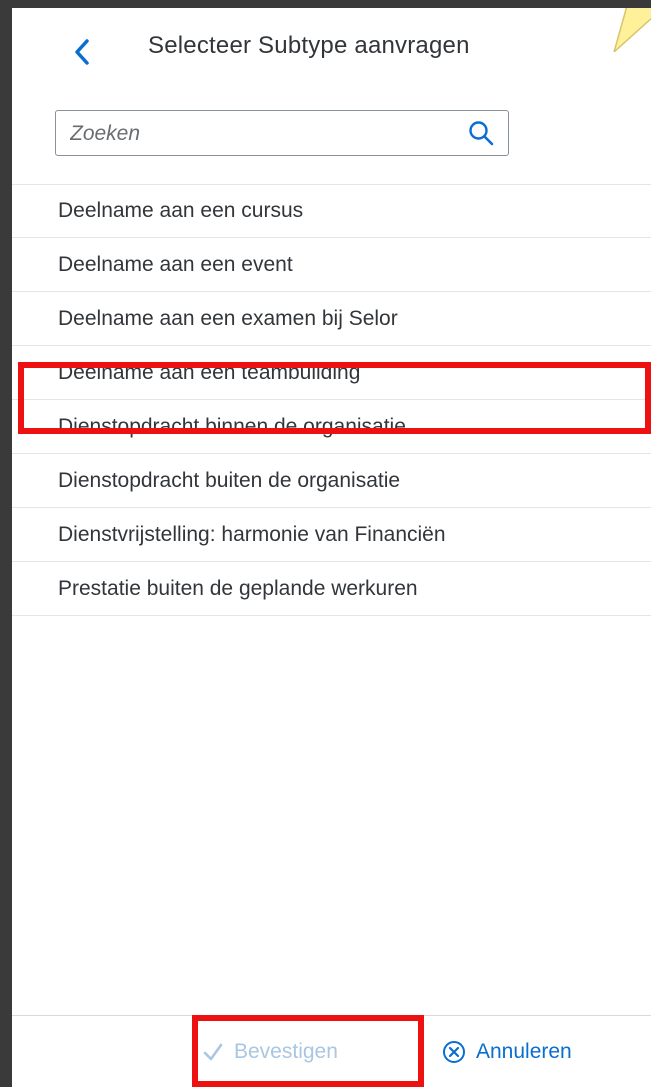 This screenshot has width=651, height=1088. I want to click on list-item: Deelname aan een examen bij Selor, so click(331, 319).